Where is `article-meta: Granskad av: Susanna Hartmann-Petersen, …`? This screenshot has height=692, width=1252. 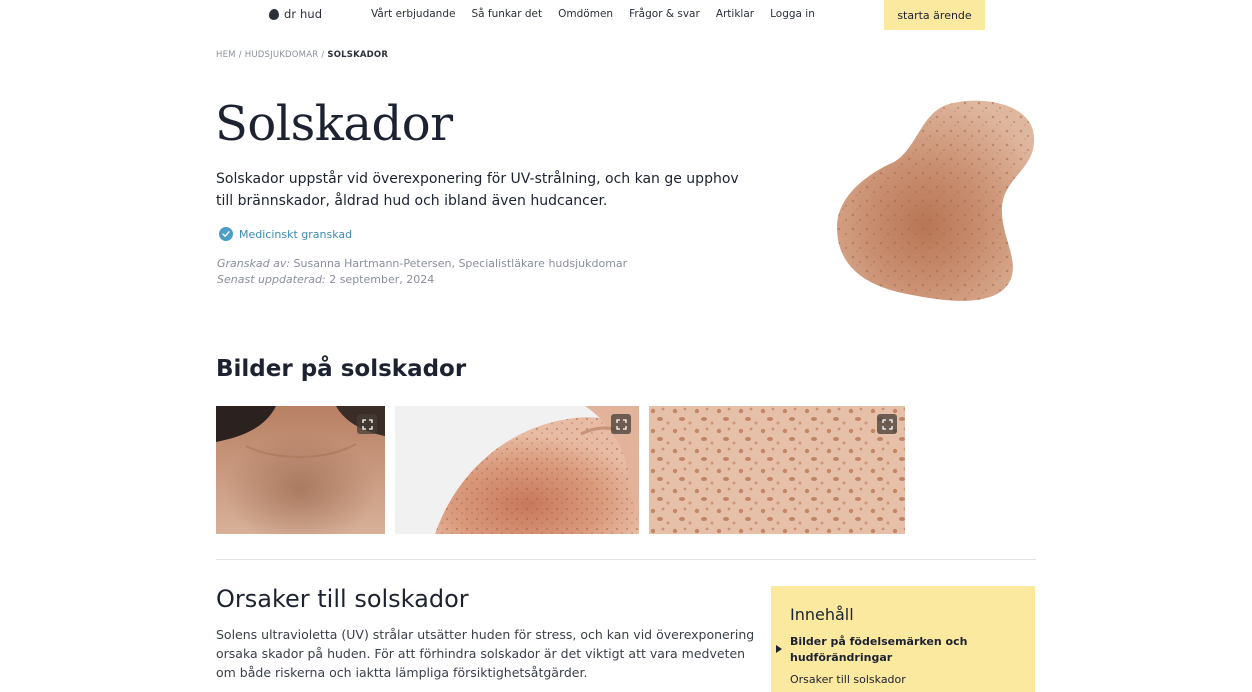
article-meta: Granskad av: Susanna Hartmann-Petersen, … is located at coordinates (422, 272).